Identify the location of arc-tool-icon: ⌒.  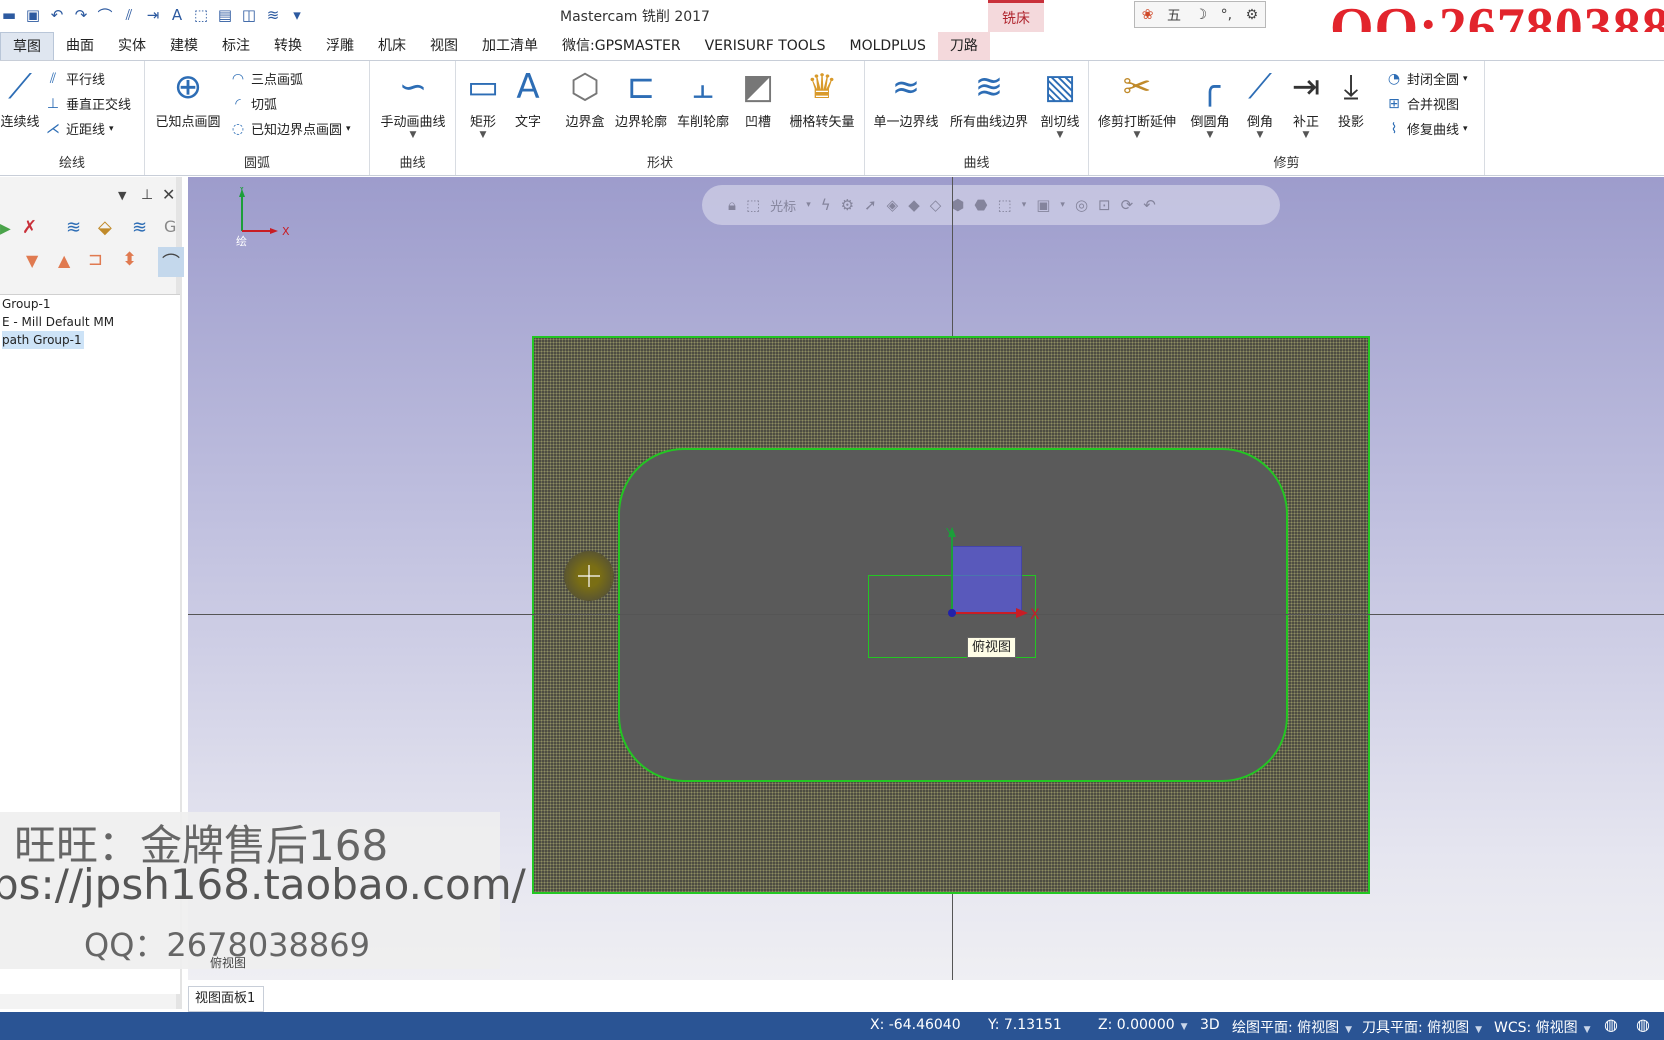
(105, 15).